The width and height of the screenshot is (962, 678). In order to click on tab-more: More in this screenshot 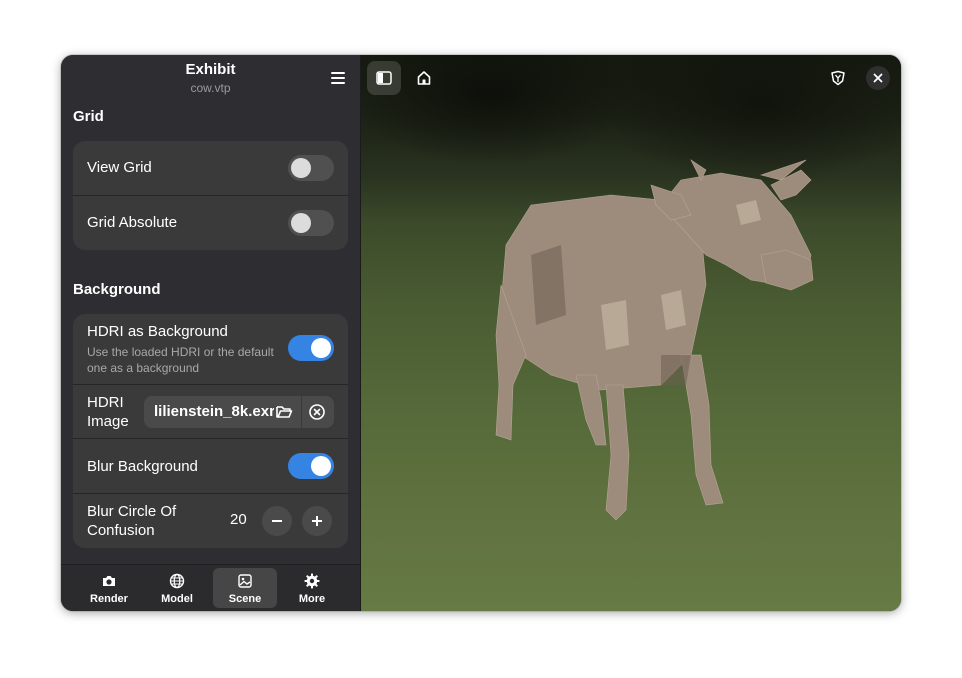, I will do `click(312, 588)`.